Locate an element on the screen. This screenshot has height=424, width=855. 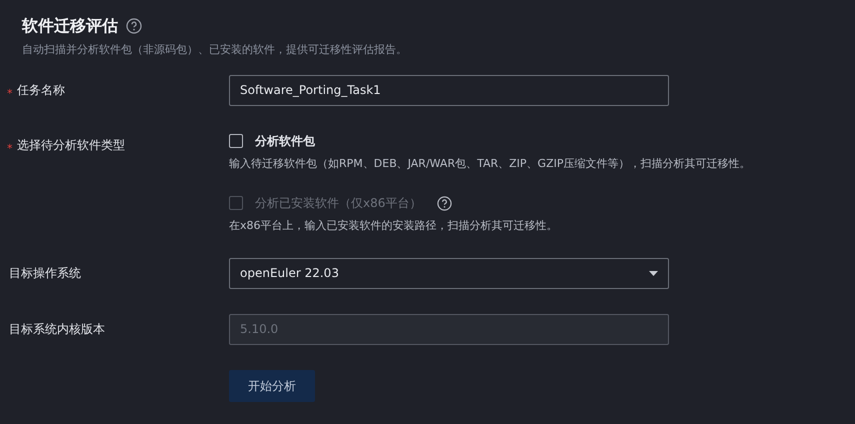
field-label: 目标系统内核版本 is located at coordinates (57, 329).